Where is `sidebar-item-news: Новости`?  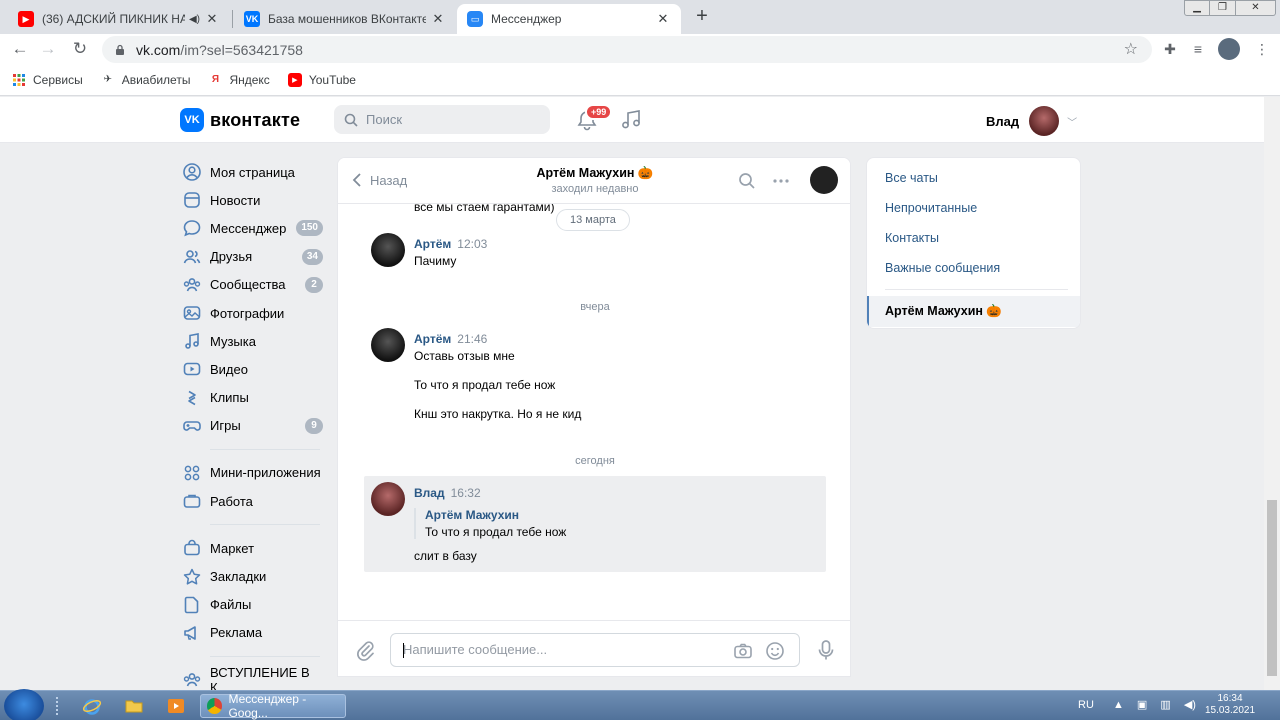 sidebar-item-news: Новости is located at coordinates (254, 200).